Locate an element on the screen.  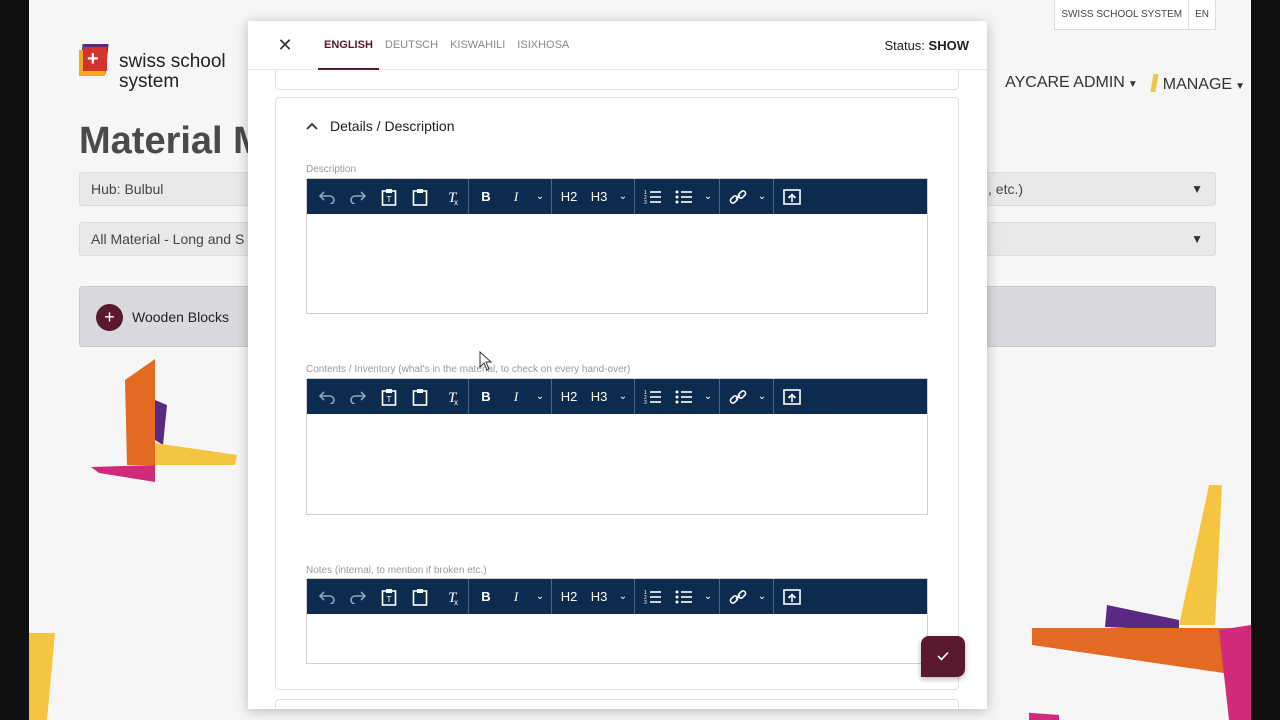
nav-manage: MANAGE ▼ is located at coordinates (1197, 84).